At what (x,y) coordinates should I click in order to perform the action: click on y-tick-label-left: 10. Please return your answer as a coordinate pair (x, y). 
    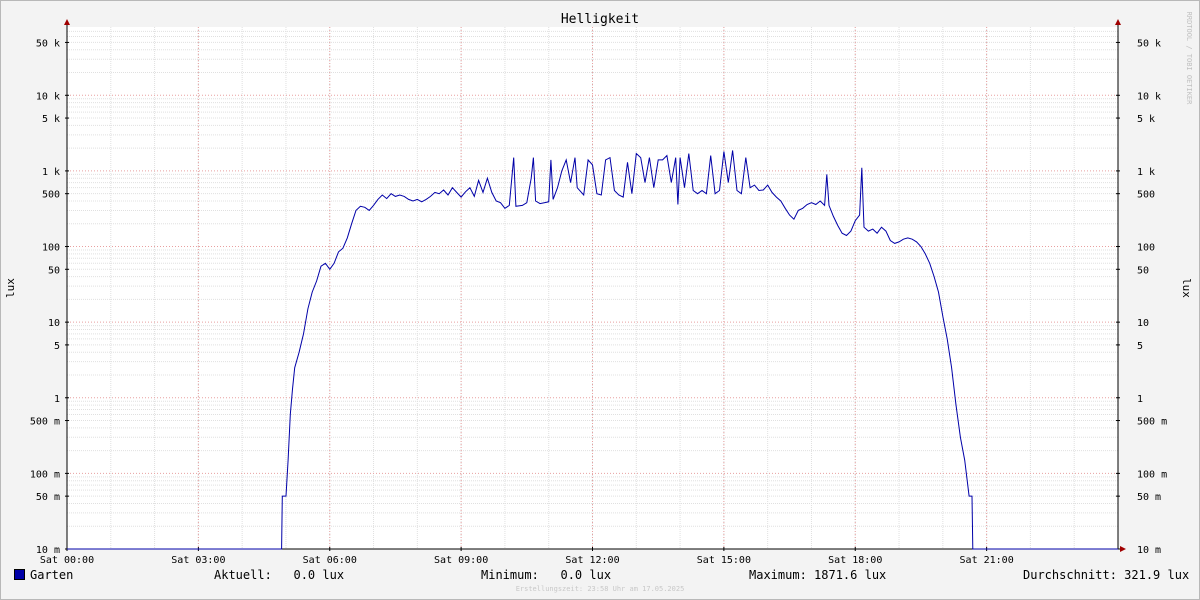
    Looking at the image, I should click on (54, 323).